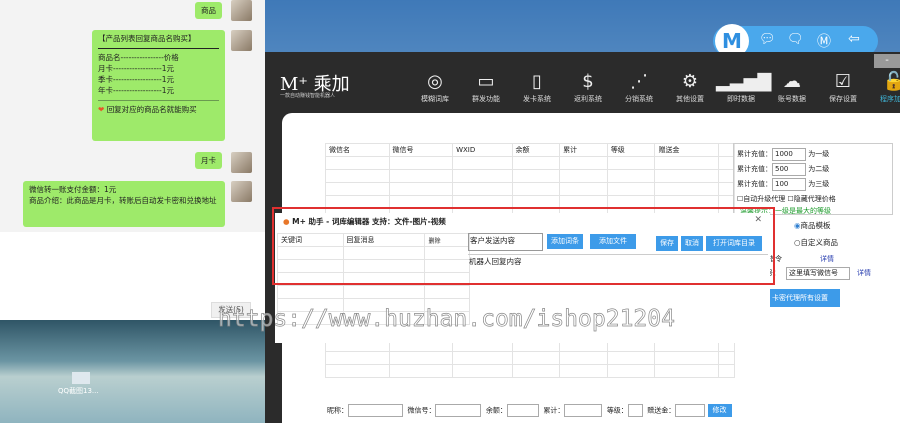 The width and height of the screenshot is (900, 423). What do you see at coordinates (158, 41) in the screenshot?
I see `product-list-title: 【产品列表回复商品名购买】` at bounding box center [158, 41].